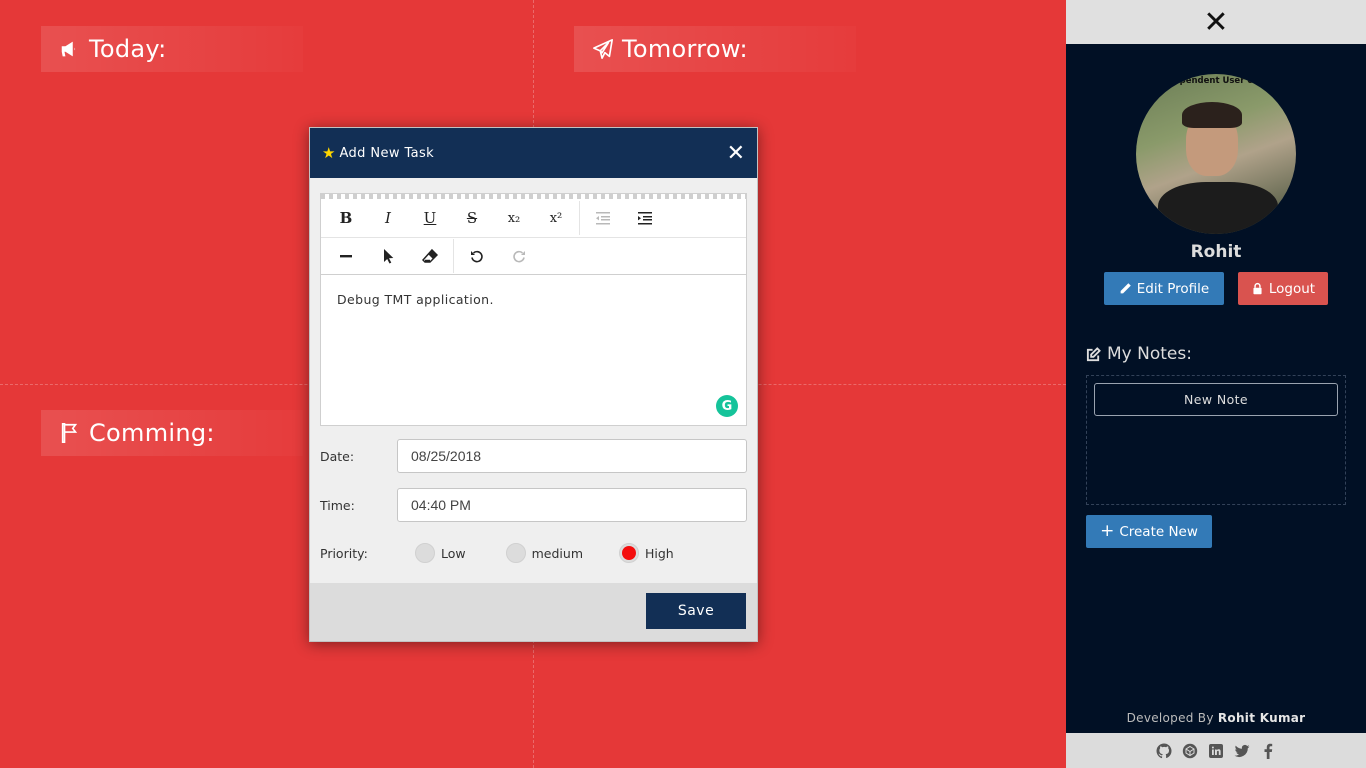 This screenshot has width=1366, height=768. I want to click on modal-header: ★ Add New Task ✕, so click(533, 153).